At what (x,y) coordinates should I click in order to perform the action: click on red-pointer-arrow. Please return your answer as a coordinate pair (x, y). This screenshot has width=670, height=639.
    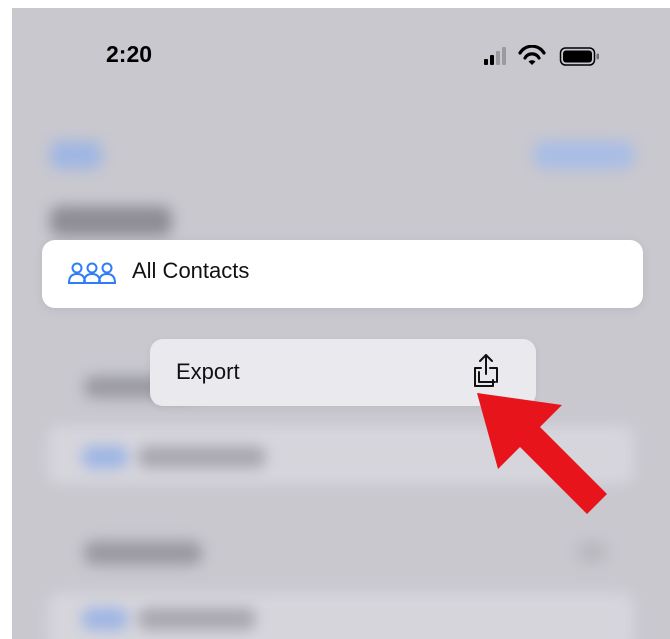
    Looking at the image, I should click on (542, 453).